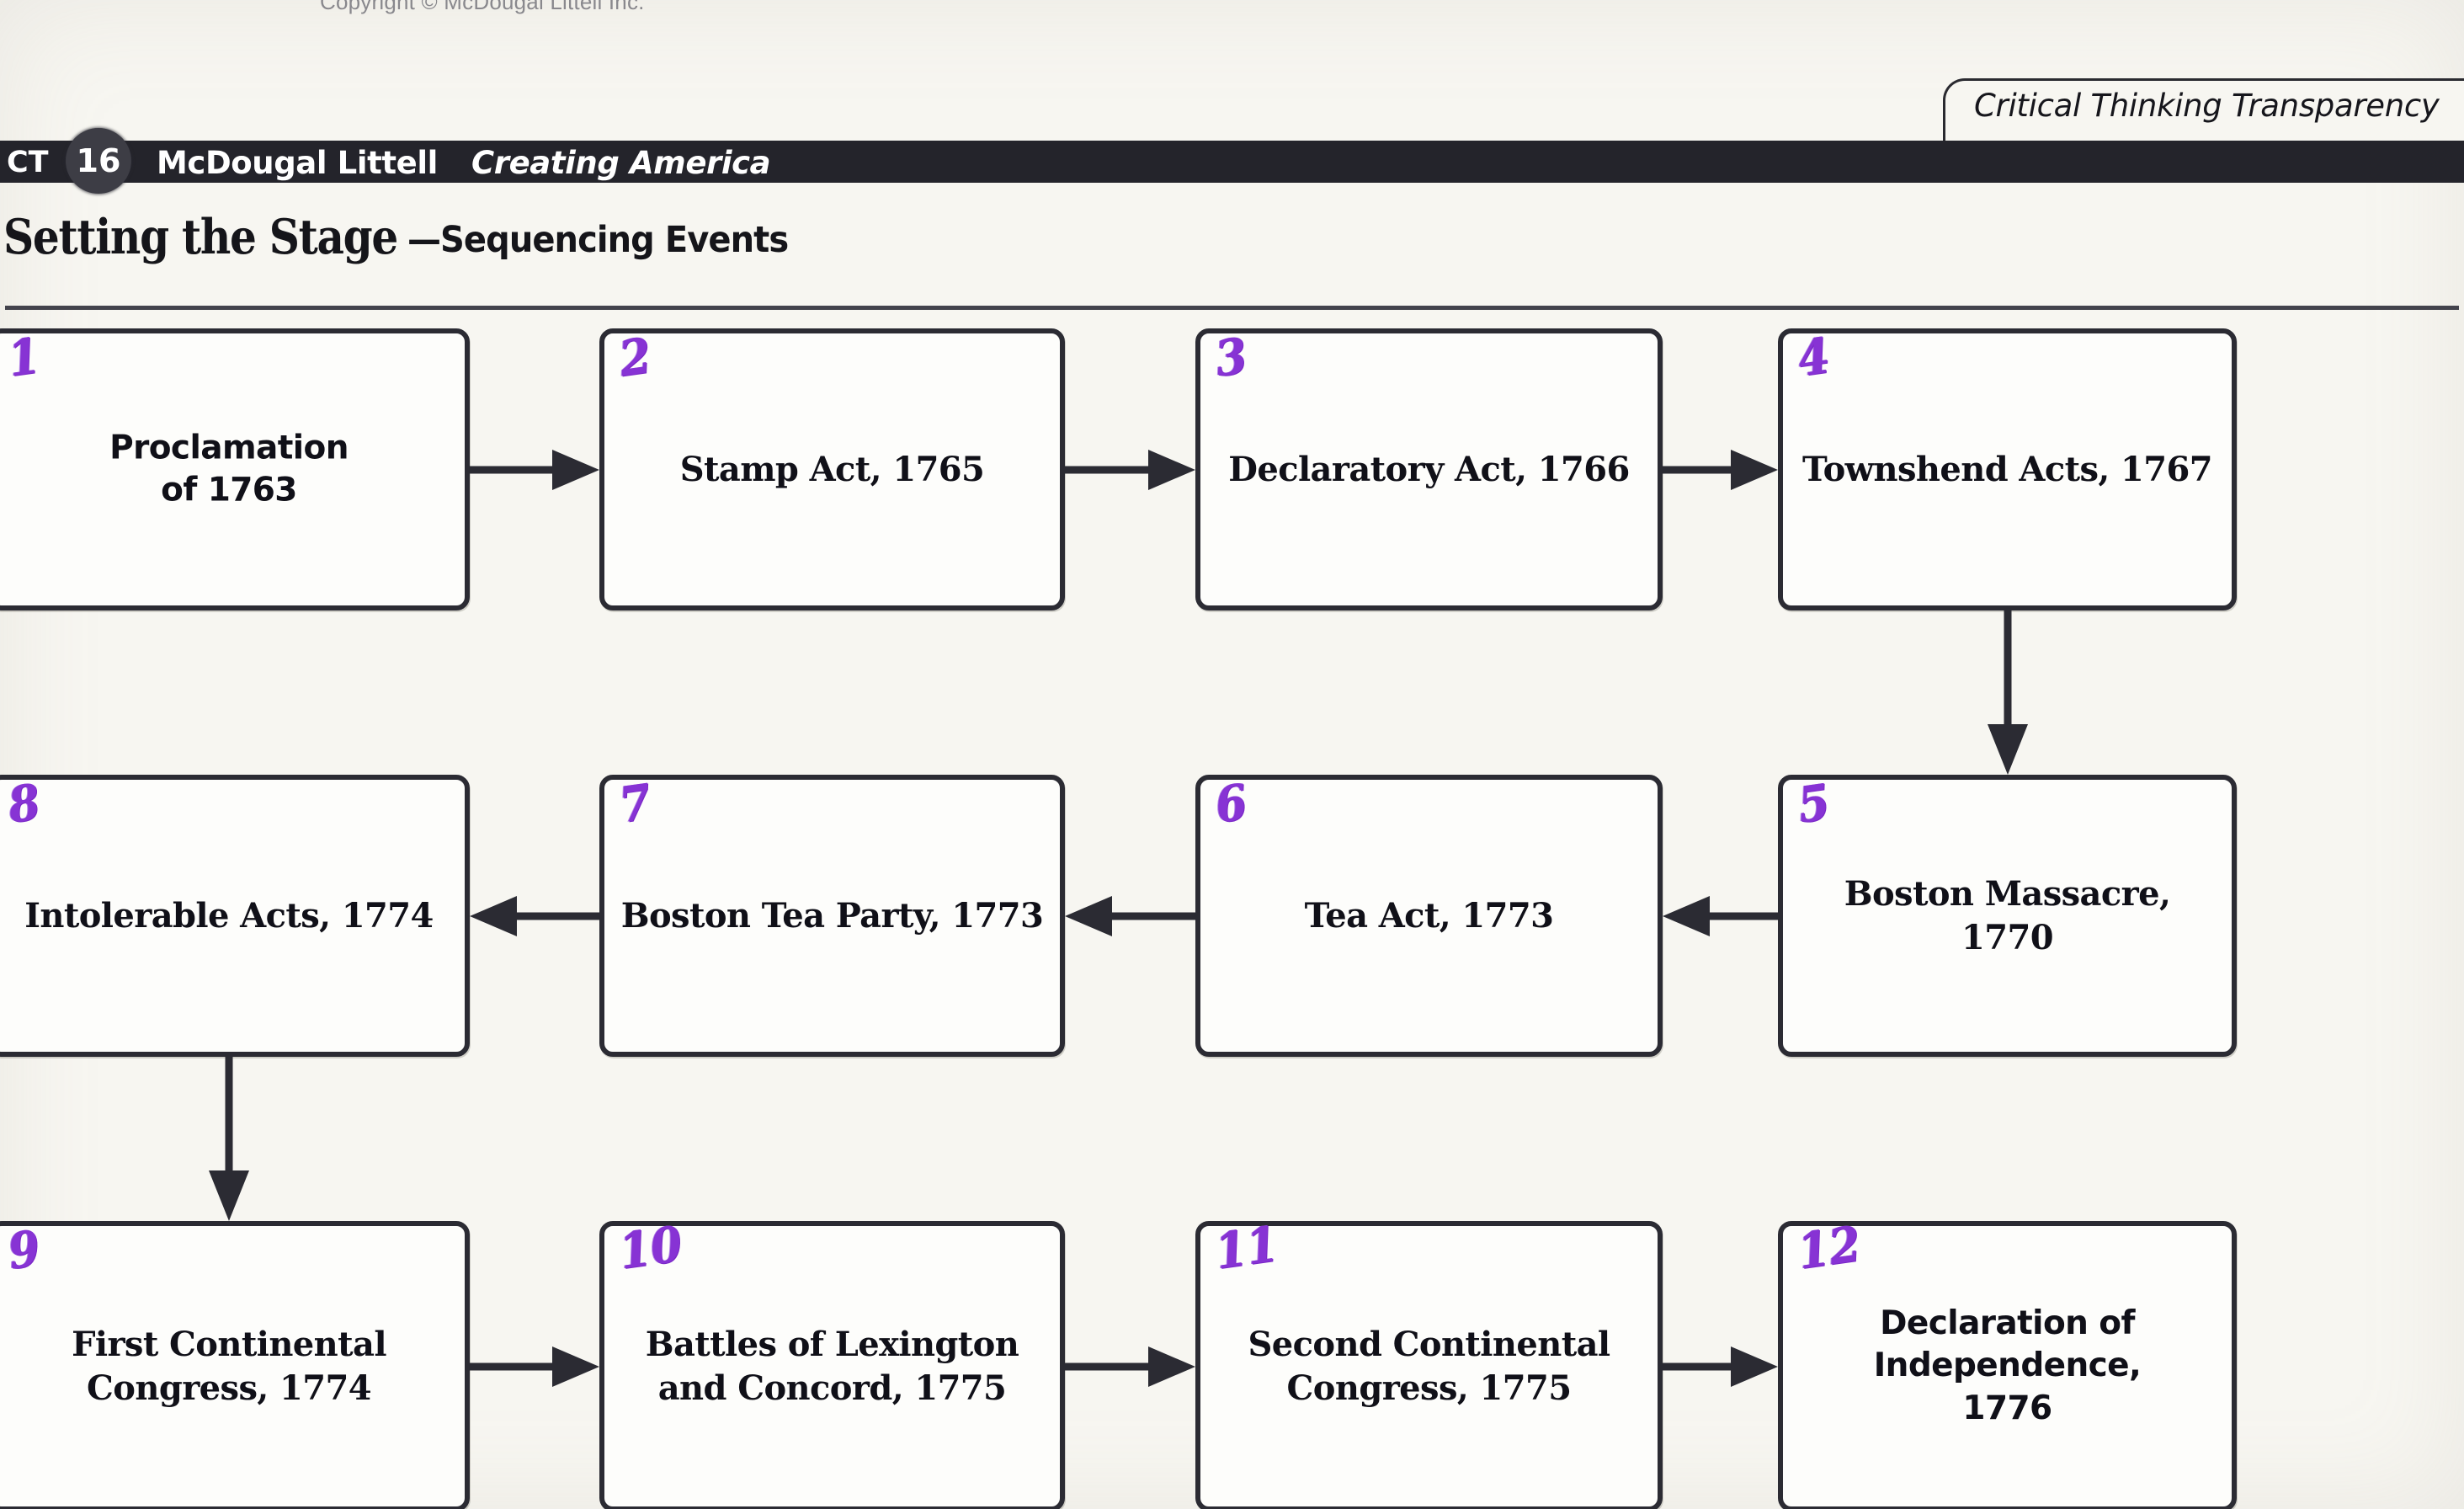  What do you see at coordinates (2207, 106) in the screenshot?
I see `transparency-tab-label: Critical Thinking Transparency` at bounding box center [2207, 106].